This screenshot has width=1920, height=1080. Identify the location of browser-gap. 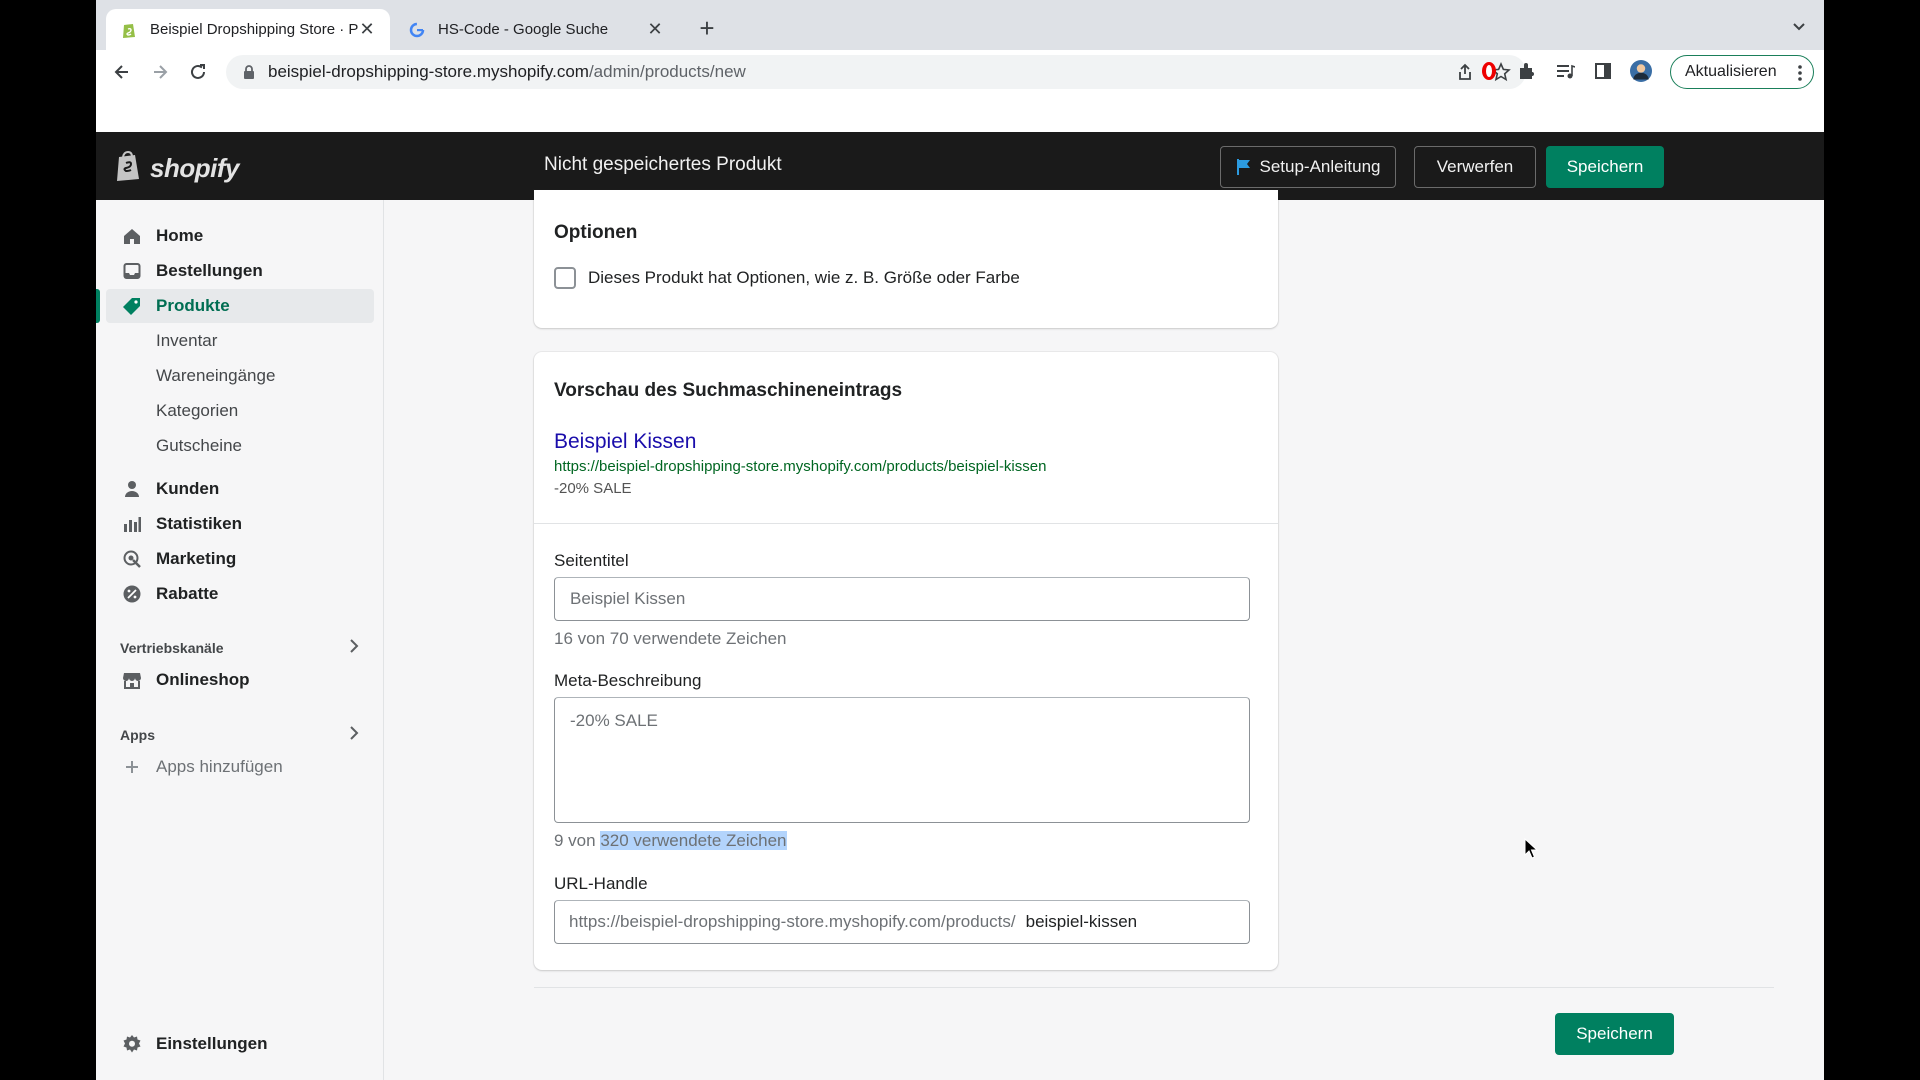
(960, 113).